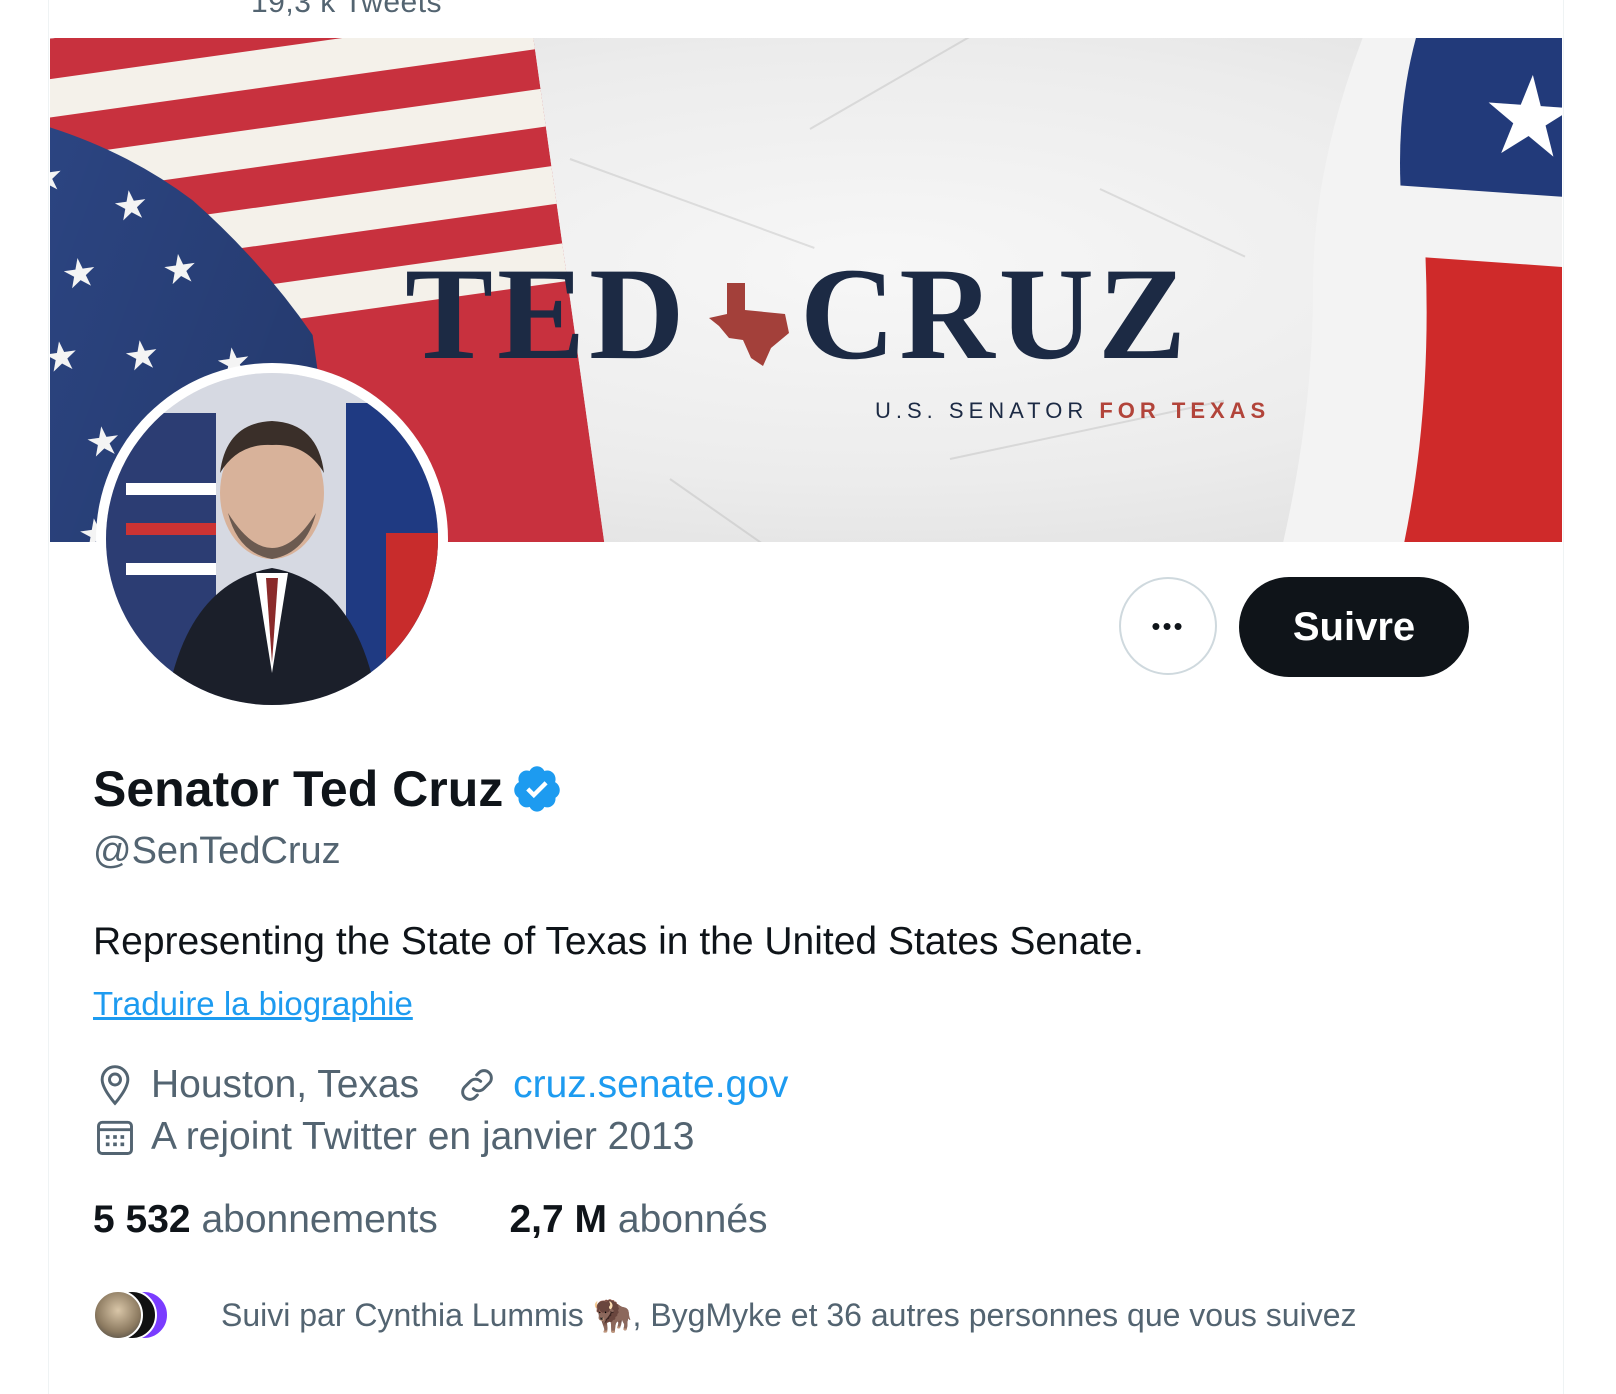  I want to click on profile-stats: 5 532 abonnements 2,7 M abonnés, so click(430, 1220).